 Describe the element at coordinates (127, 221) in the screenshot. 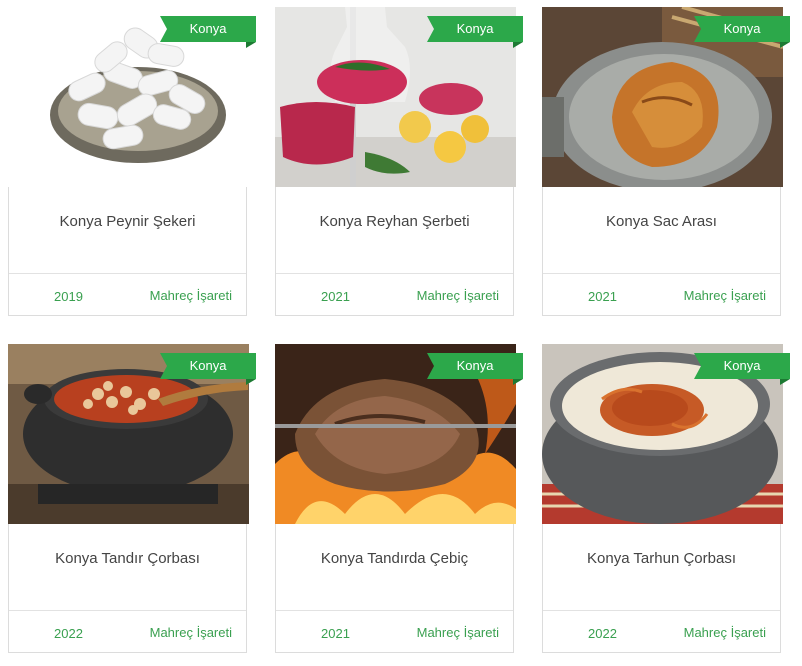

I see `product-title: Konya Peynir Şekeri` at that location.